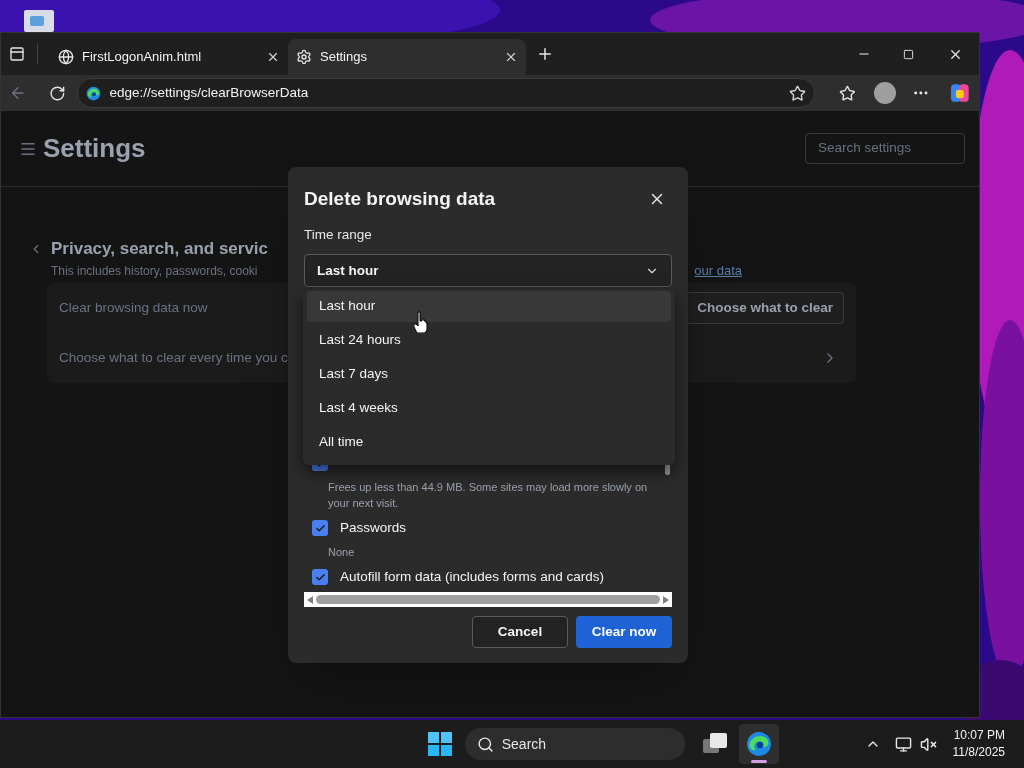  What do you see at coordinates (978, 752) in the screenshot?
I see `clock-date: 11/8/2025` at bounding box center [978, 752].